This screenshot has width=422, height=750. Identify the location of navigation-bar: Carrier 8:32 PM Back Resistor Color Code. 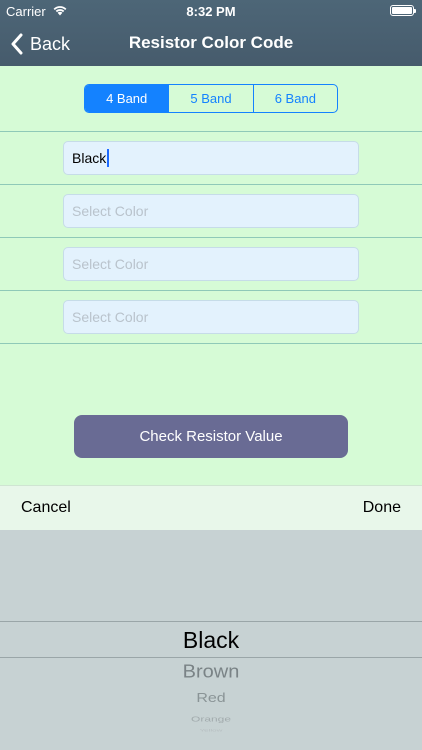
(211, 33).